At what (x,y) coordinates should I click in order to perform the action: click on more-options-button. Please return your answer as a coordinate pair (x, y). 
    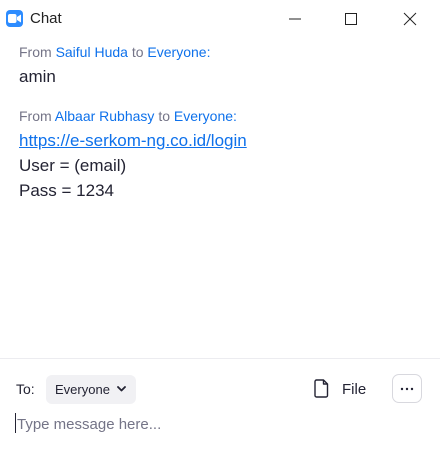
    Looking at the image, I should click on (407, 388).